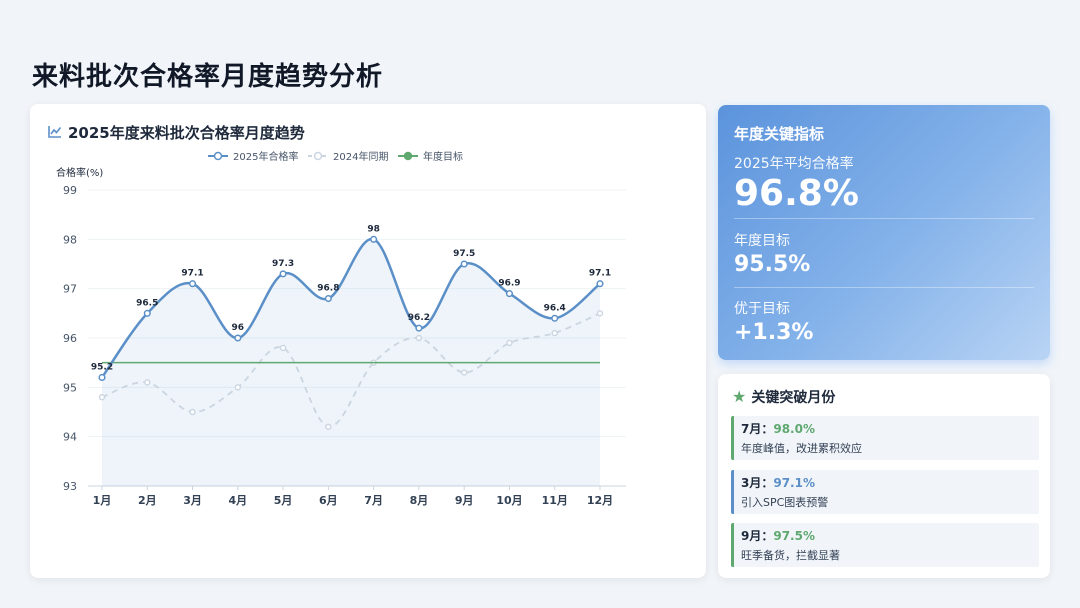 This screenshot has height=608, width=1080. Describe the element at coordinates (801, 448) in the screenshot. I see `breakthrough-desc: 年度峰值，改进累积效应` at that location.